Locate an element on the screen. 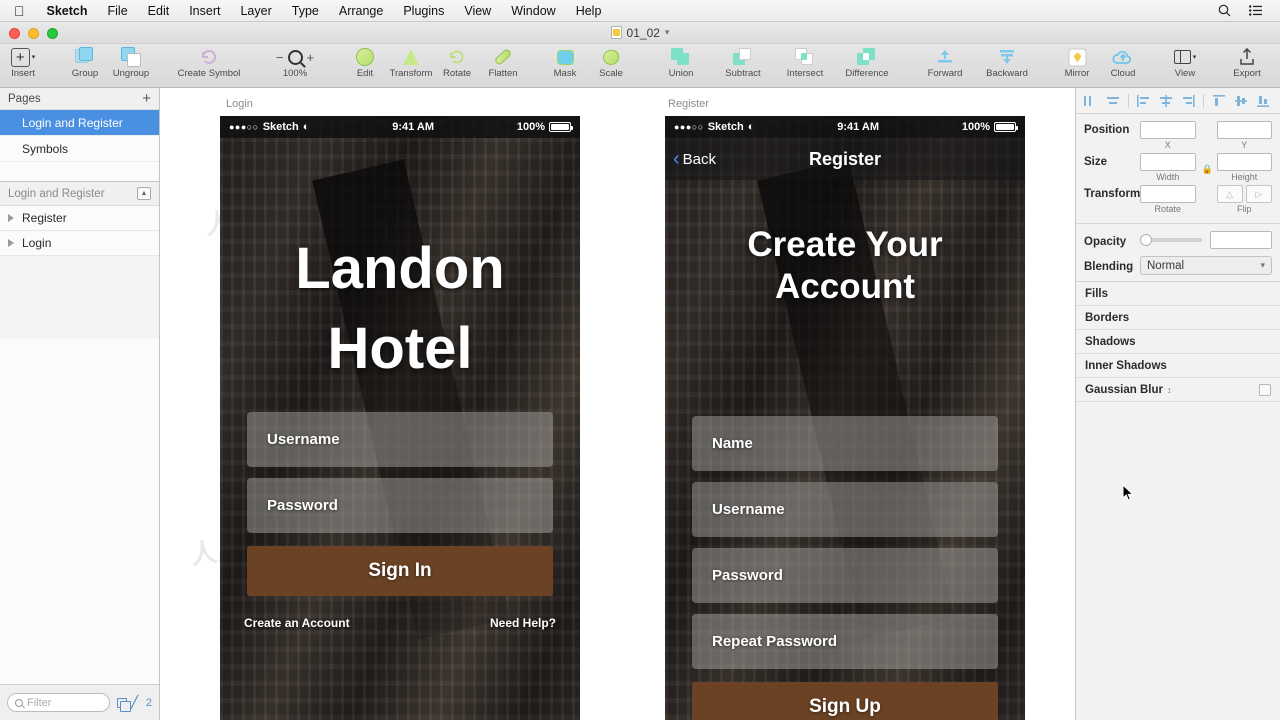 Image resolution: width=1280 pixels, height=720 pixels. transform-button: Transform is located at coordinates (411, 66).